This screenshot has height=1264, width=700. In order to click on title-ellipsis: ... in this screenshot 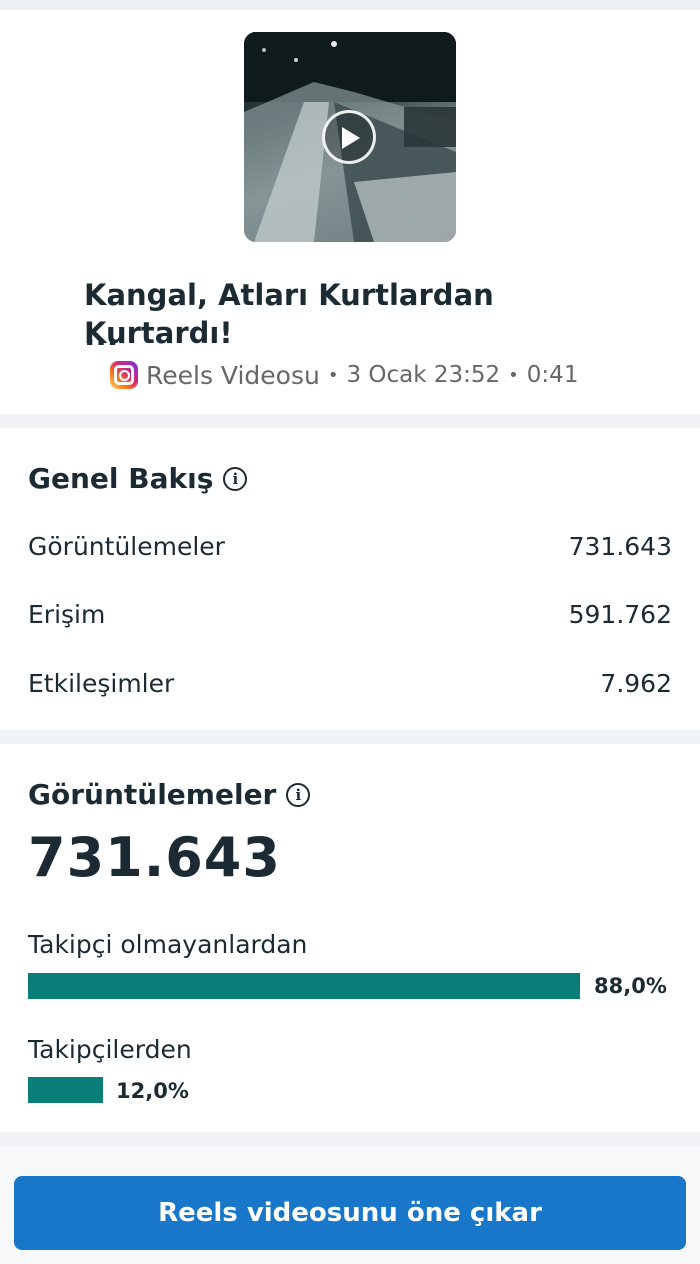, I will do `click(101, 335)`.